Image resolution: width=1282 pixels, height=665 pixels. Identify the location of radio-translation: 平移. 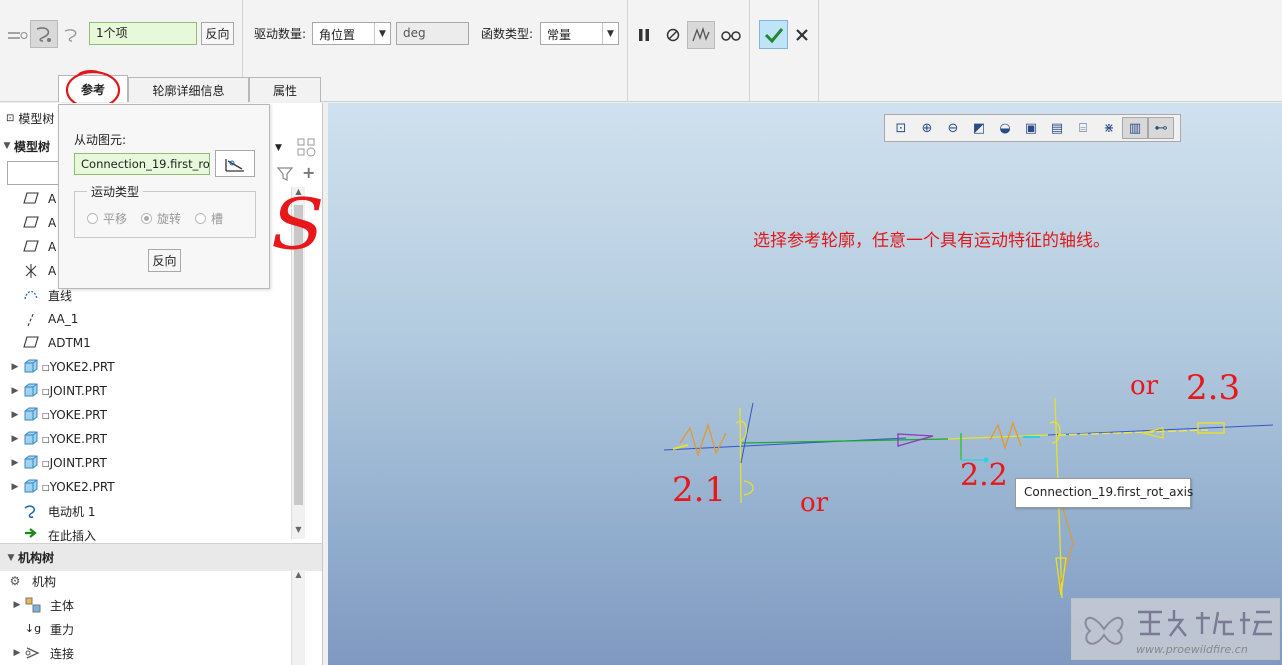
(107, 218).